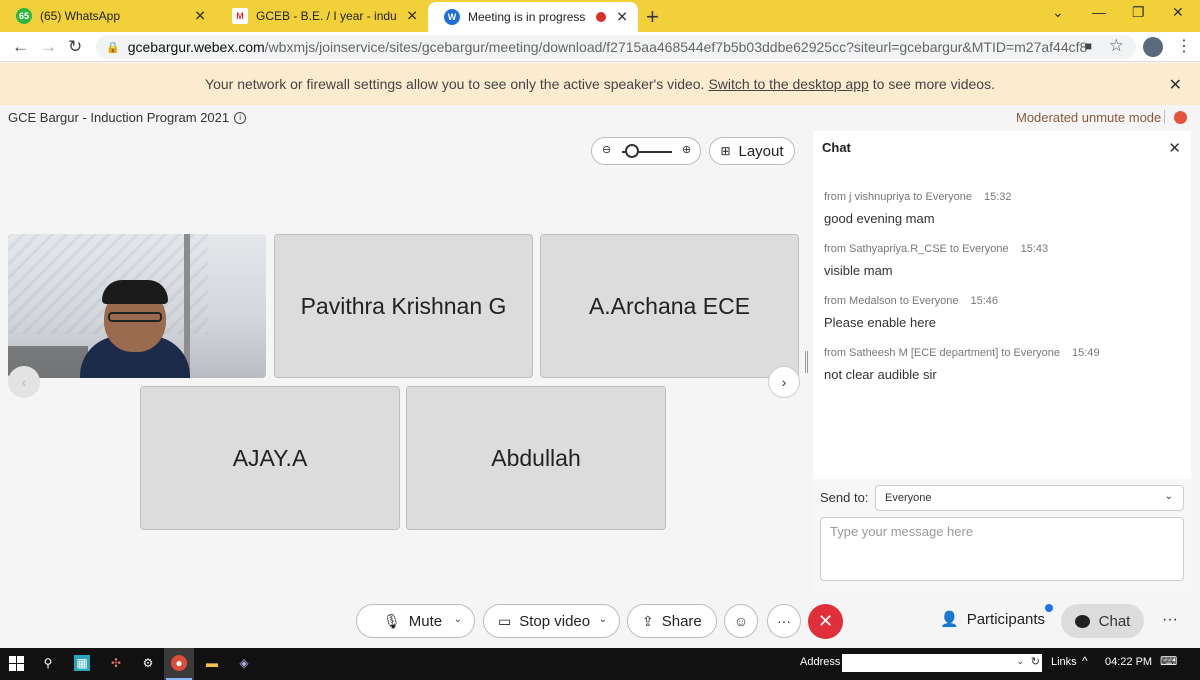 The height and width of the screenshot is (680, 1200). I want to click on participant-name: AJAY.A, so click(270, 457).